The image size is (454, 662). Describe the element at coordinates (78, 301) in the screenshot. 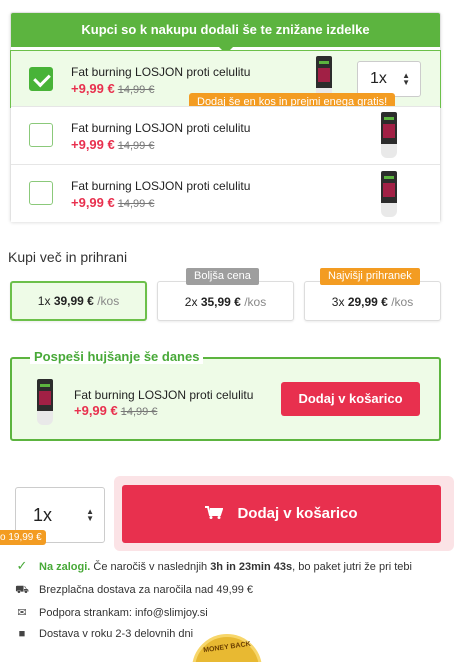

I see `quantity-option-1: 1x 39,99 € /kos` at that location.